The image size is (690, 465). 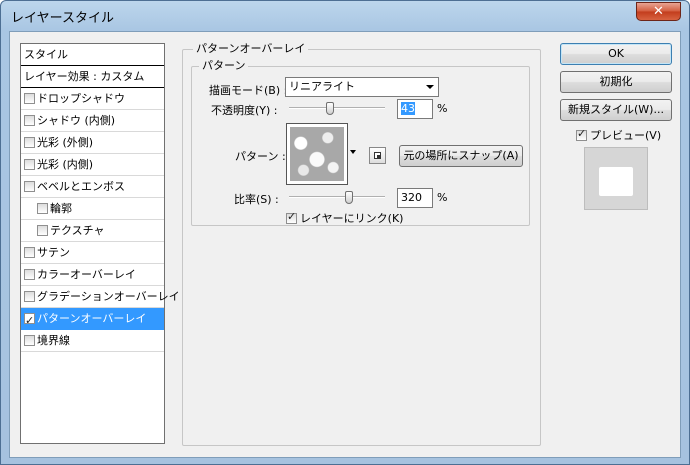 I want to click on scale-slider-track, so click(x=337, y=197).